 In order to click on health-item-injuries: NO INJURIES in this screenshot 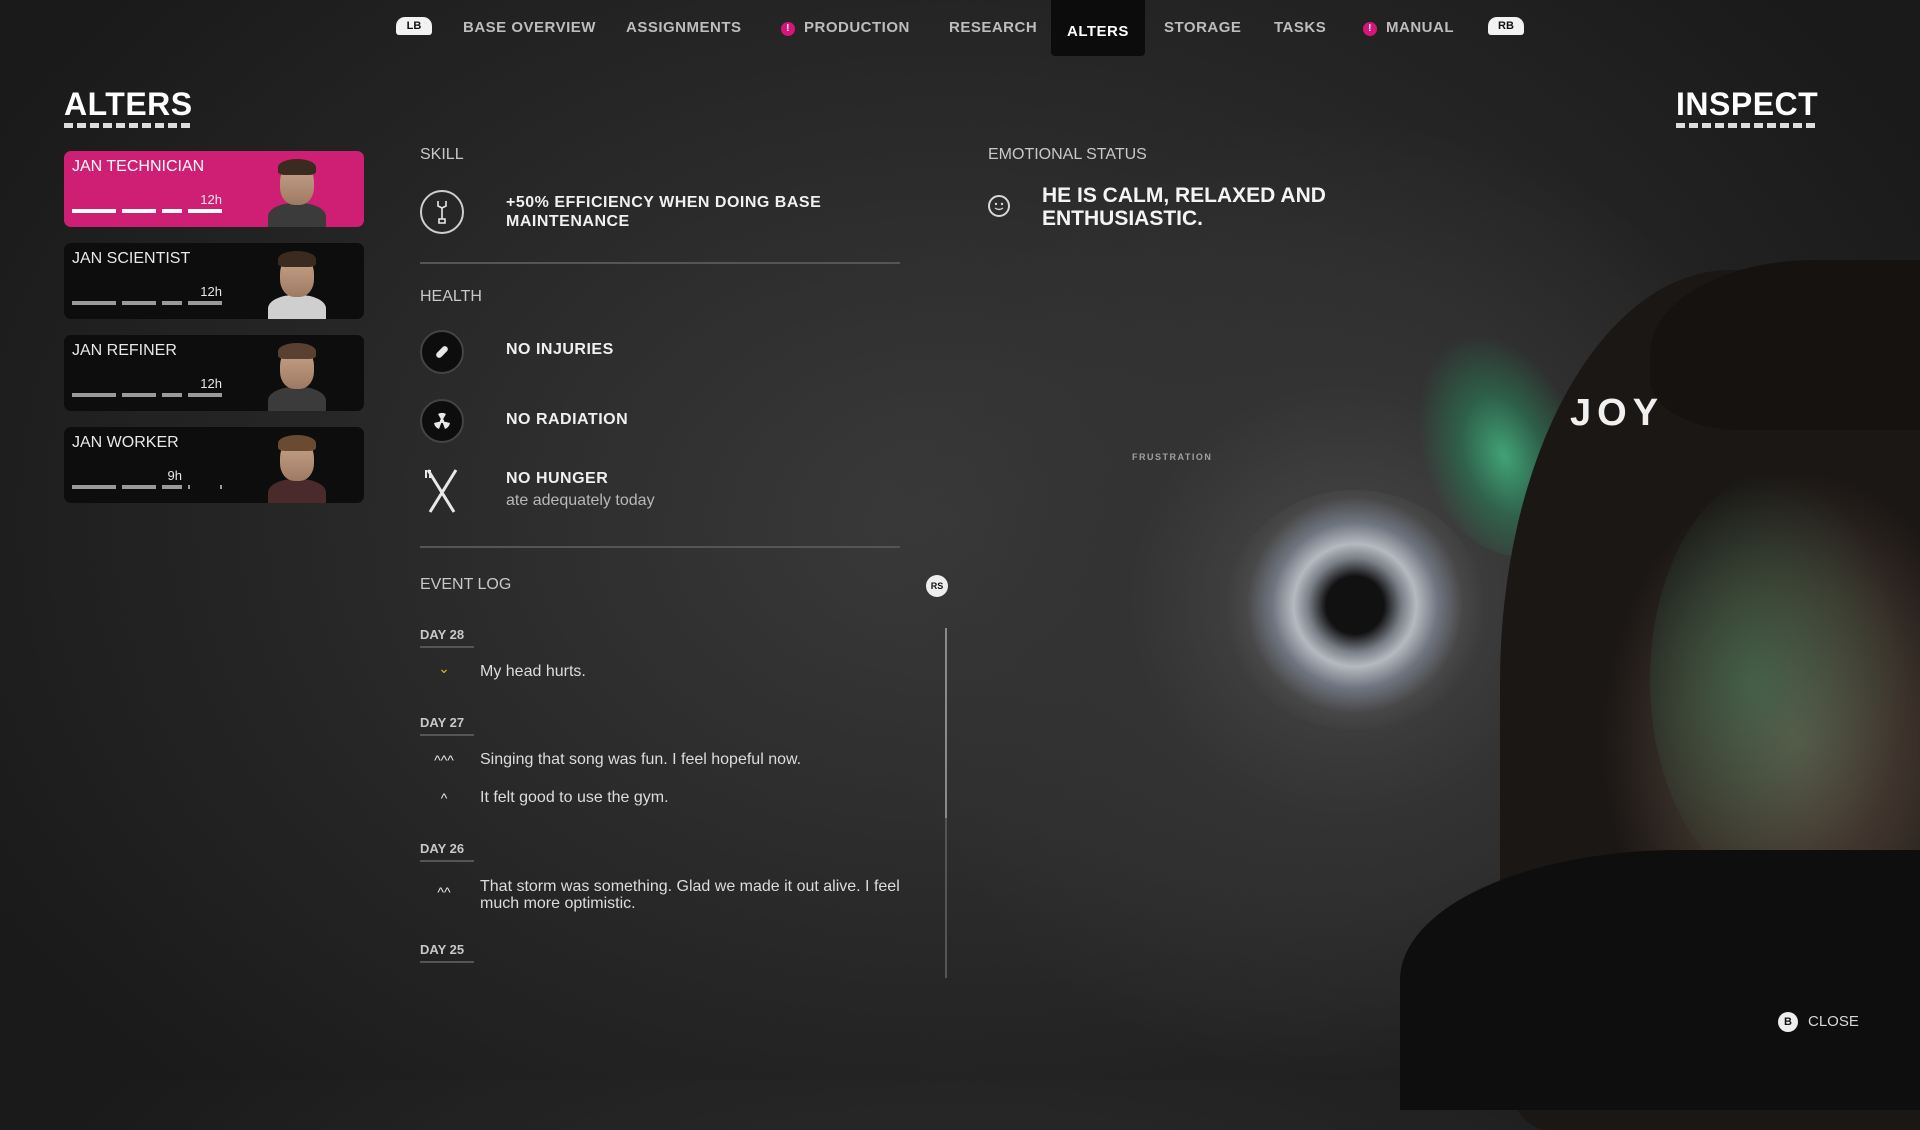, I will do `click(560, 349)`.